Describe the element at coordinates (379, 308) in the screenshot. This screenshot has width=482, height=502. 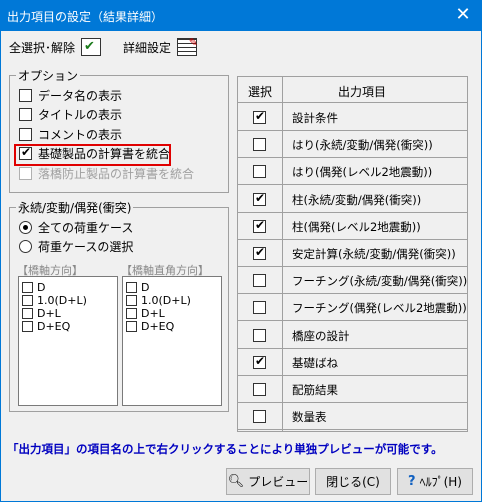
I see `row-label: フーチング(偶発(レベル2地震動))` at that location.